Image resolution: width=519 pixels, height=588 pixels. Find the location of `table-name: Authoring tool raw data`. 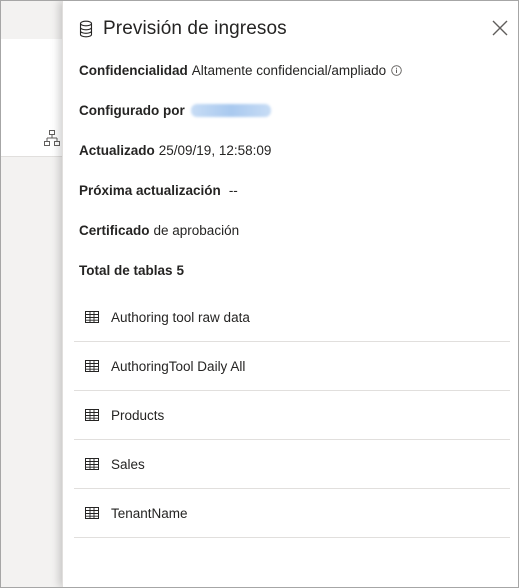

table-name: Authoring tool raw data is located at coordinates (180, 317).